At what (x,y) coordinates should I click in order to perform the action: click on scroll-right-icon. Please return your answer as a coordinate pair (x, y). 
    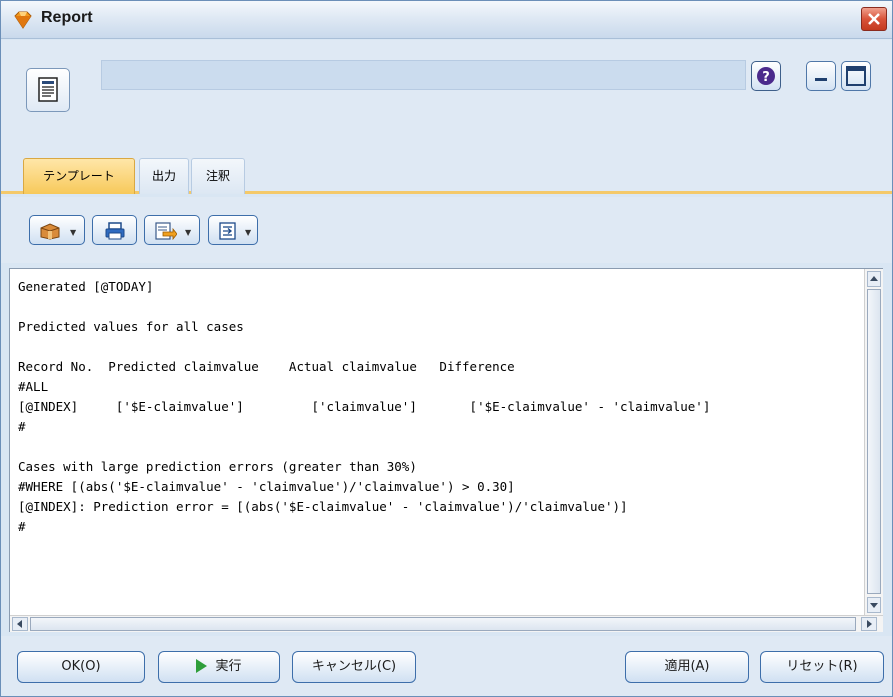
    Looking at the image, I should click on (869, 624).